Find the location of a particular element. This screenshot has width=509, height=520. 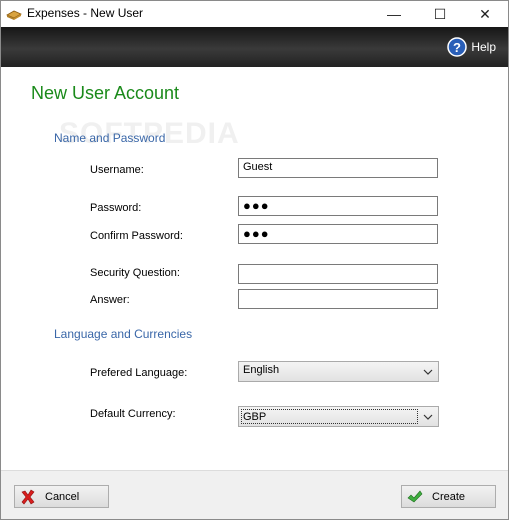

page-title: New User Account is located at coordinates (105, 93).